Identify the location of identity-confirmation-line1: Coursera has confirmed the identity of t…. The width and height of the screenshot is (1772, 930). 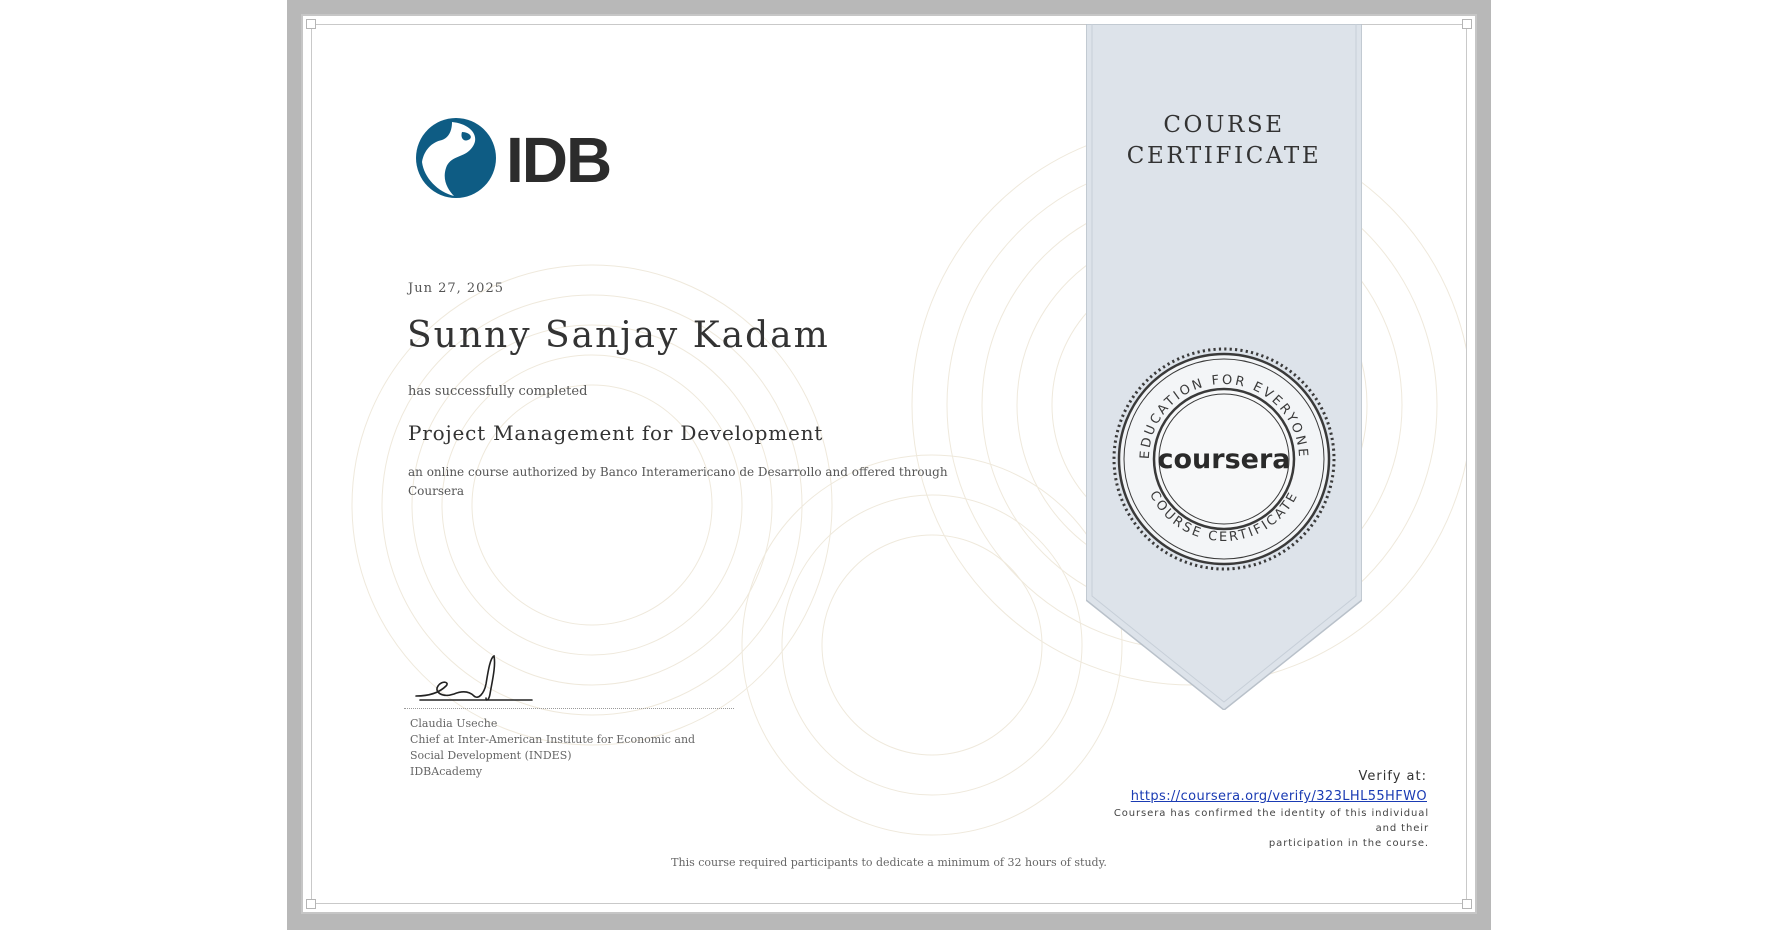
(1271, 821).